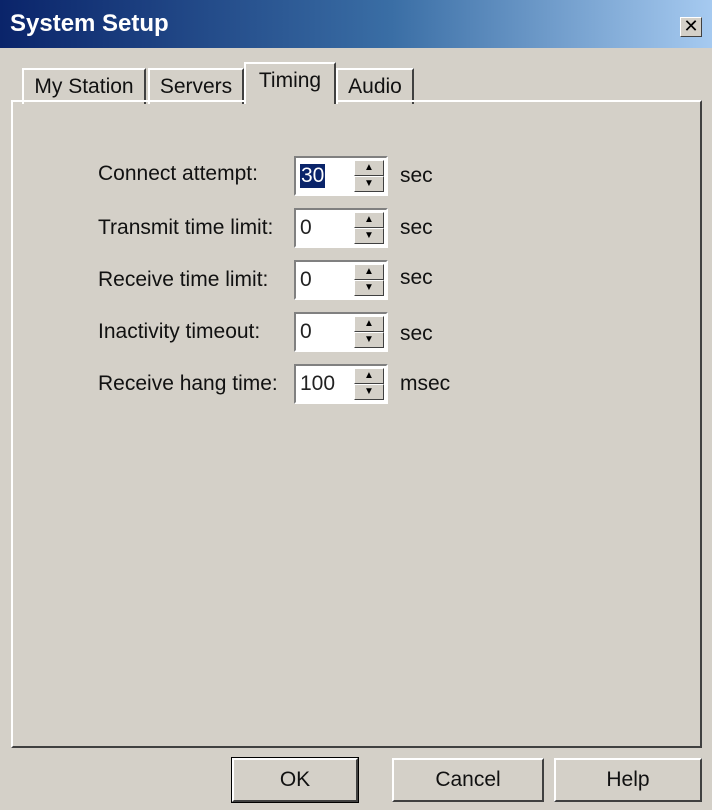 The image size is (712, 810). I want to click on receive-hang-time-spinner: ▲ ▼, so click(369, 384).